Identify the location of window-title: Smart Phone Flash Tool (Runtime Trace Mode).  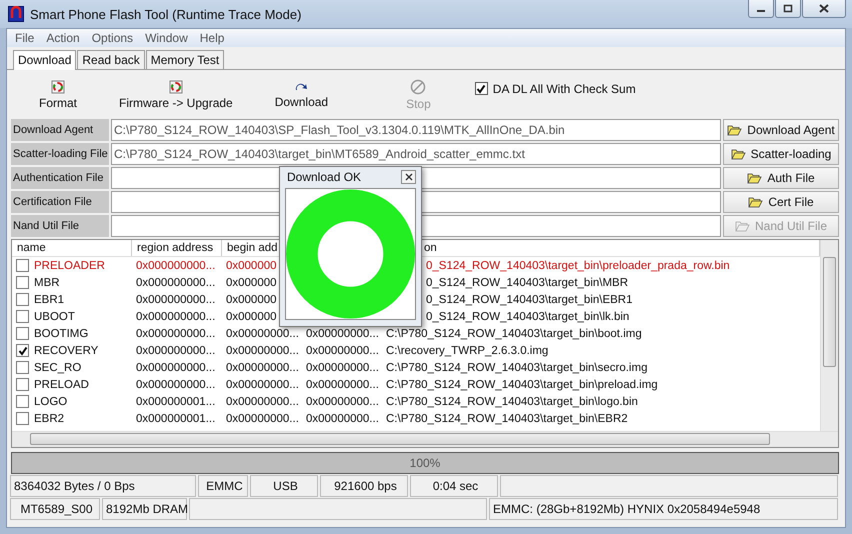
(166, 14).